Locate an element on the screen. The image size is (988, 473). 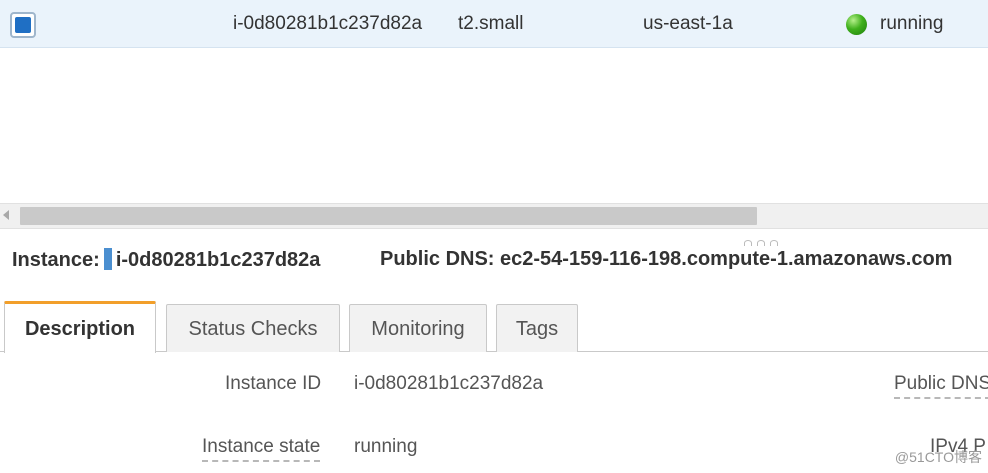
scroll-left-arrow-icon is located at coordinates (6, 215).